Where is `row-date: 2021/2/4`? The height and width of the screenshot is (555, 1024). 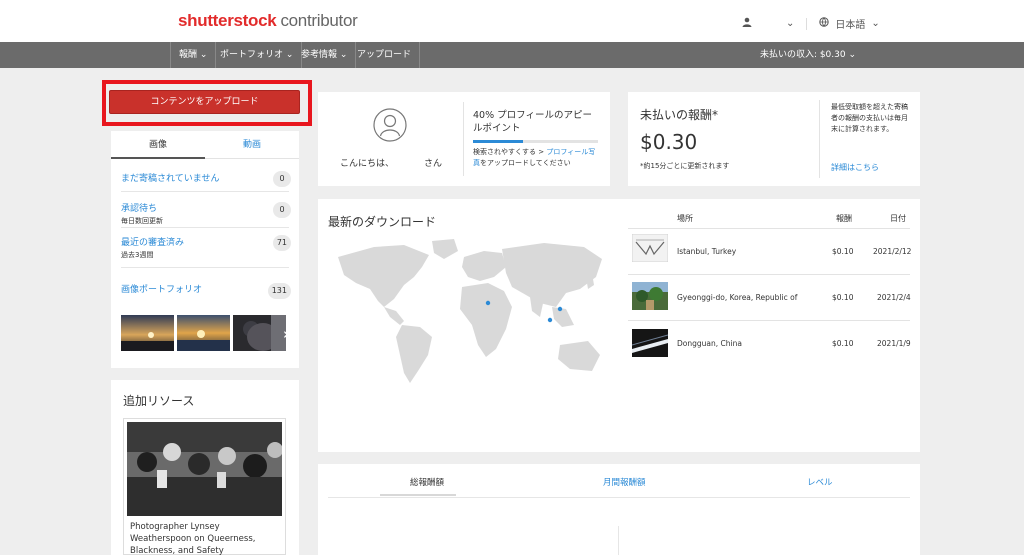
row-date: 2021/2/4 is located at coordinates (894, 297).